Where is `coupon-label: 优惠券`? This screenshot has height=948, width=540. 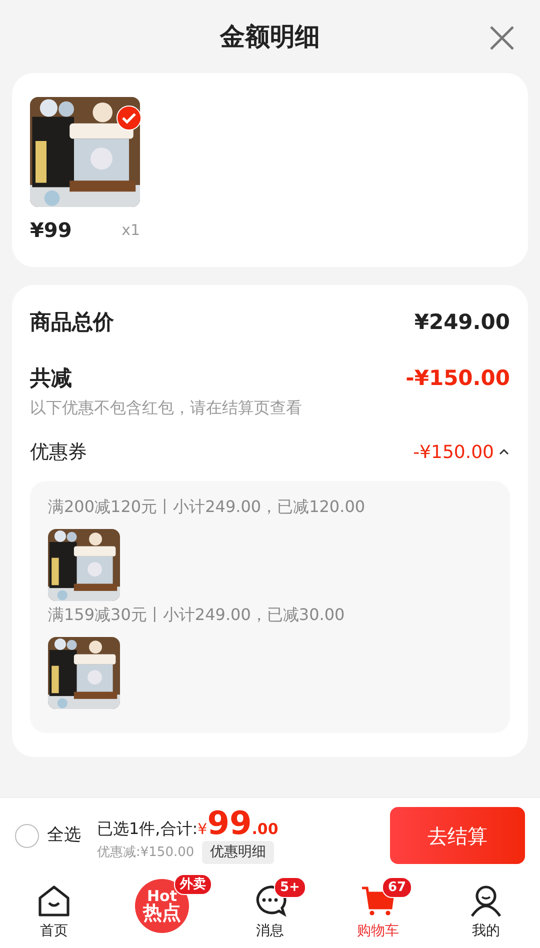 coupon-label: 优惠券 is located at coordinates (58, 452).